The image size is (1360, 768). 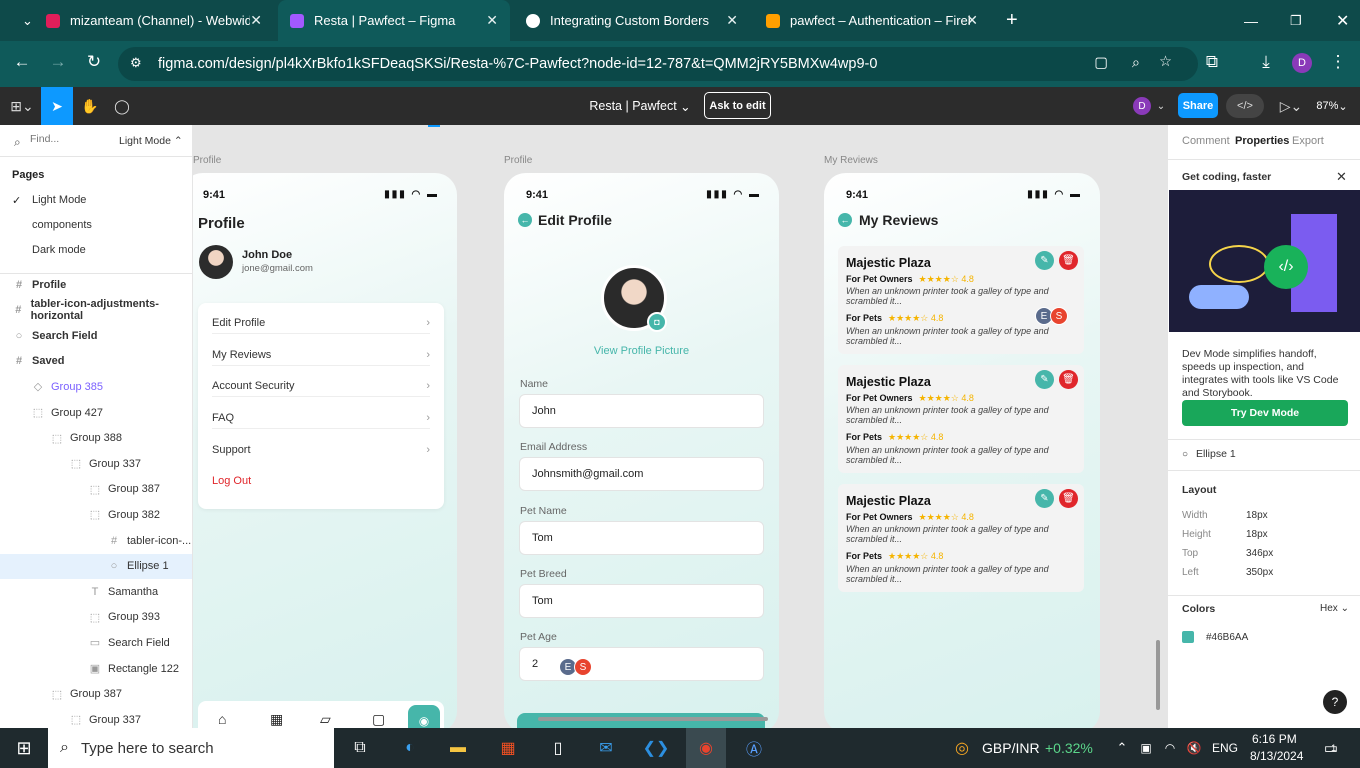 I want to click on present-icon: ▷⌄, so click(x=1291, y=106).